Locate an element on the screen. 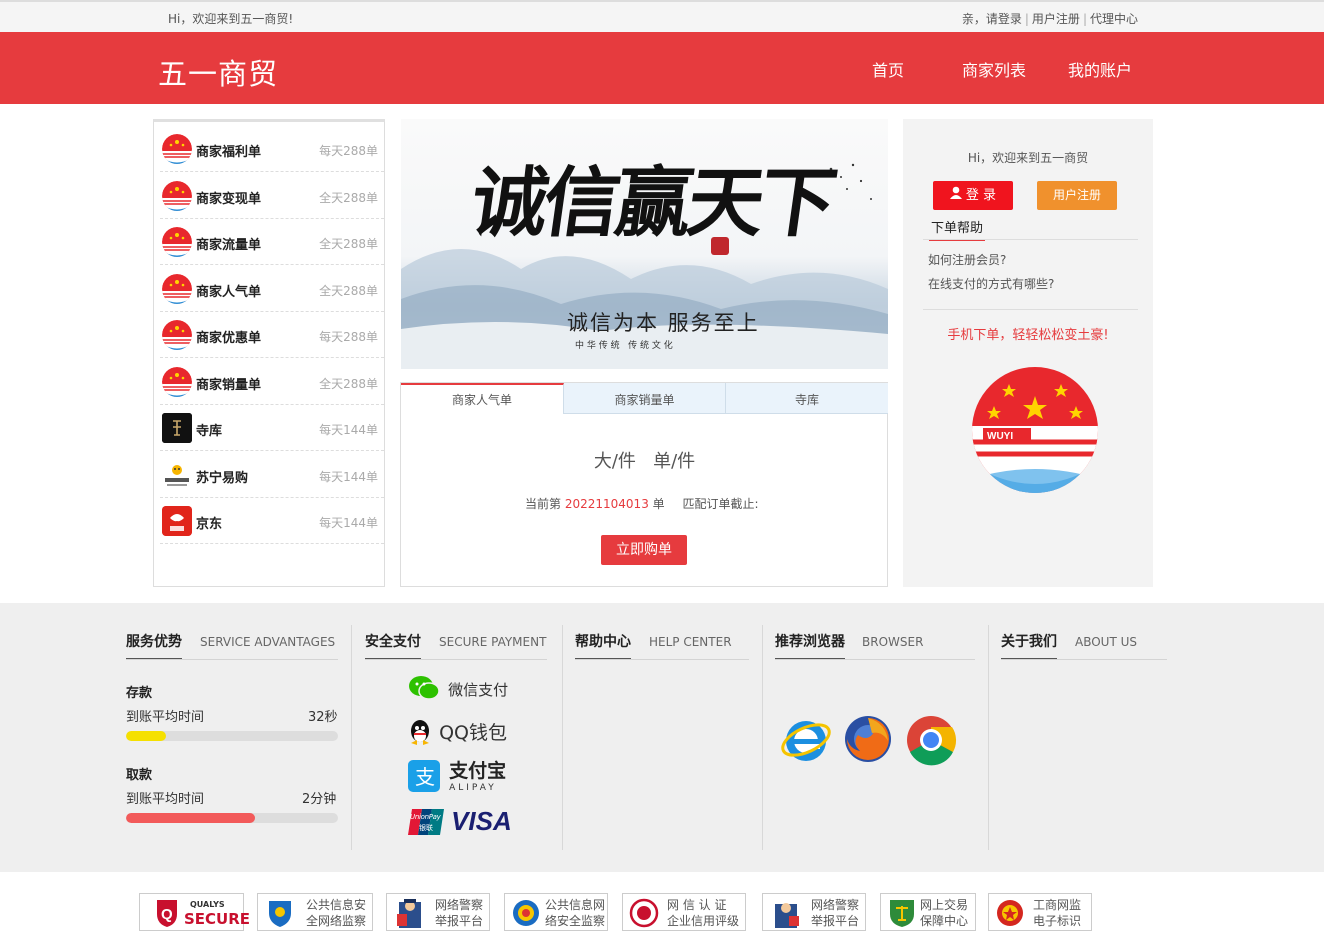 Image resolution: width=1324 pixels, height=946 pixels. badge-line1: 网上交易 is located at coordinates (944, 905).